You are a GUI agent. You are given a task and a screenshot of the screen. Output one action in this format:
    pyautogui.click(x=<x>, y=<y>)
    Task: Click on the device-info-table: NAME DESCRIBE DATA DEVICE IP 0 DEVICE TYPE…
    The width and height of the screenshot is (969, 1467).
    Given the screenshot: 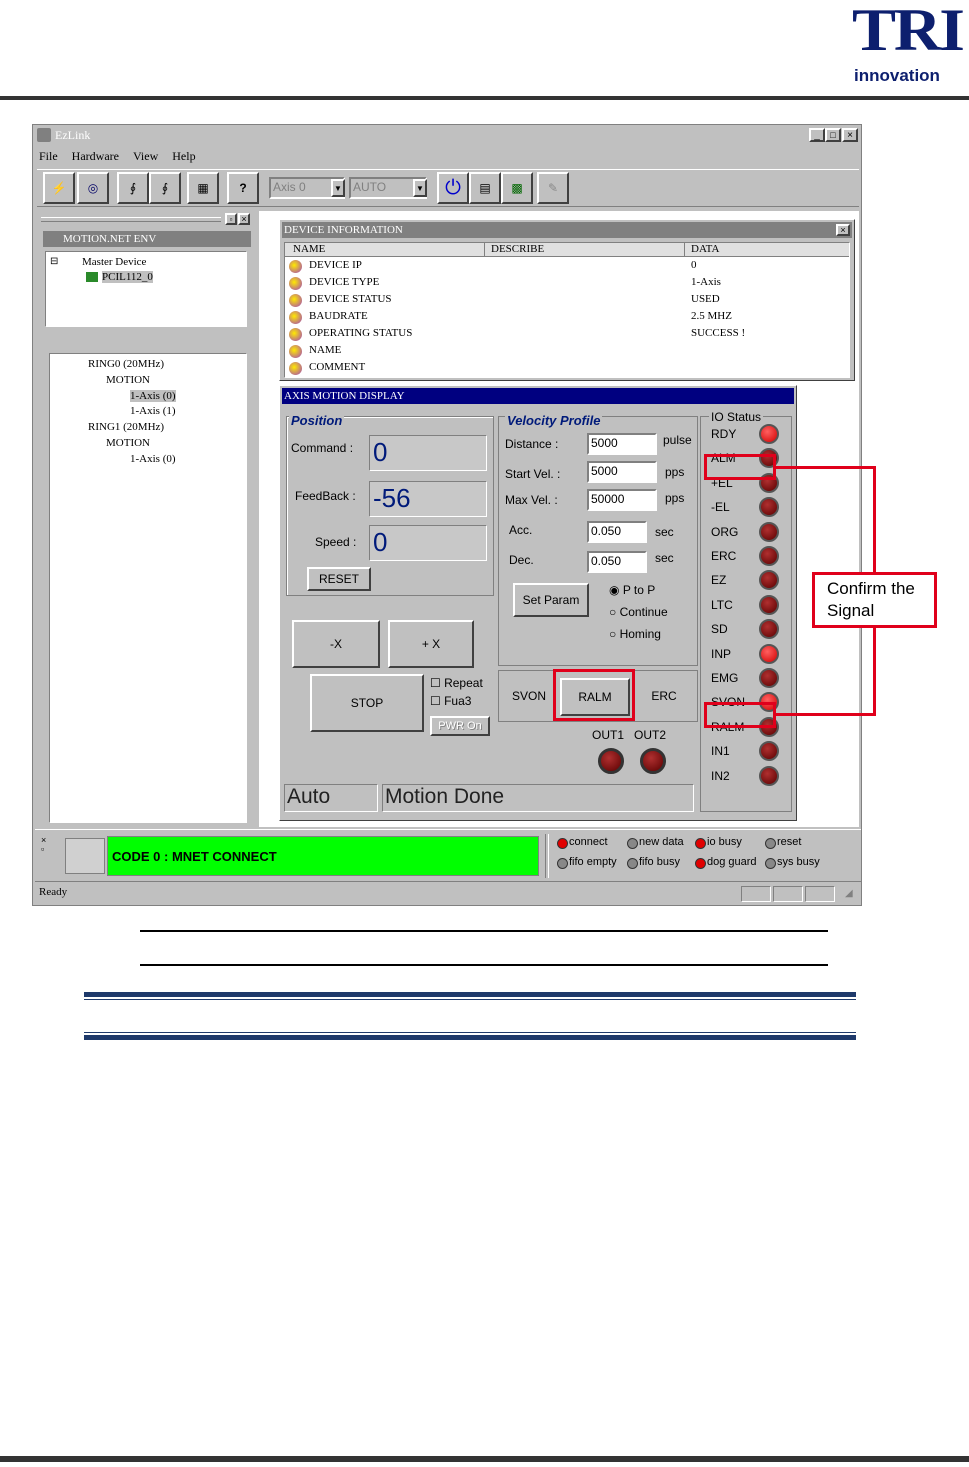 What is the action you would take?
    pyautogui.click(x=567, y=310)
    